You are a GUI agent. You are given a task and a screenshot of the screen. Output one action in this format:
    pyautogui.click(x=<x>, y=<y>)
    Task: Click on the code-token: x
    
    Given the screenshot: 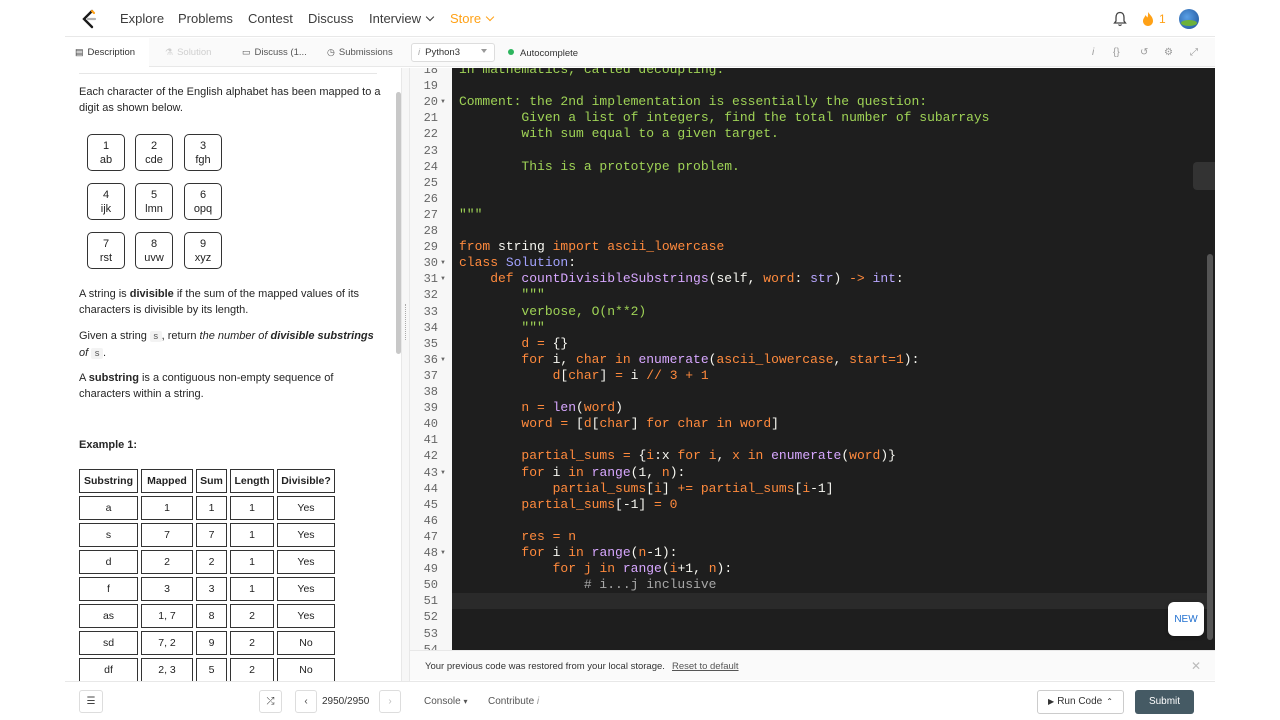 What is the action you would take?
    pyautogui.click(x=740, y=456)
    